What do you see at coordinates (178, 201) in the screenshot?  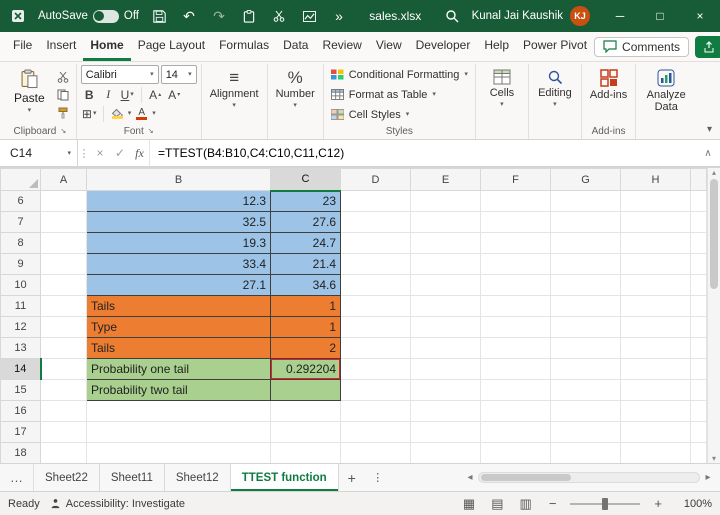 I see `cell-B6: 12.3` at bounding box center [178, 201].